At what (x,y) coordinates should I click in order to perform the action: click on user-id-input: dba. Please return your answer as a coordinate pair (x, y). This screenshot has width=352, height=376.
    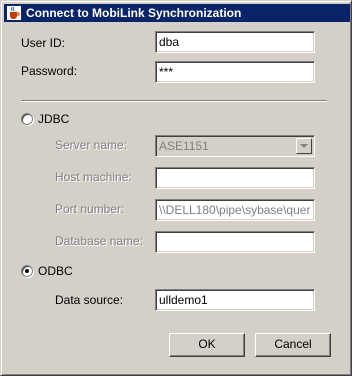
    Looking at the image, I should click on (235, 42).